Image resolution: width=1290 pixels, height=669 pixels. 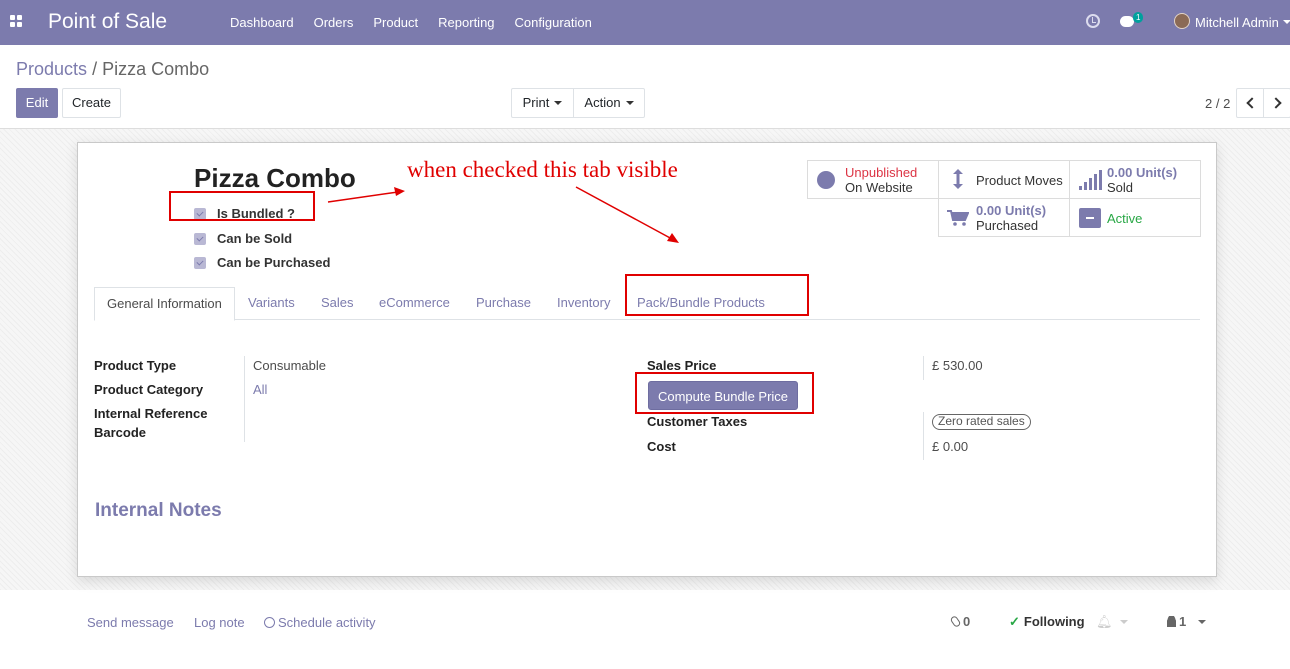 What do you see at coordinates (158, 510) in the screenshot?
I see `internal-notes-heading: Internal Notes` at bounding box center [158, 510].